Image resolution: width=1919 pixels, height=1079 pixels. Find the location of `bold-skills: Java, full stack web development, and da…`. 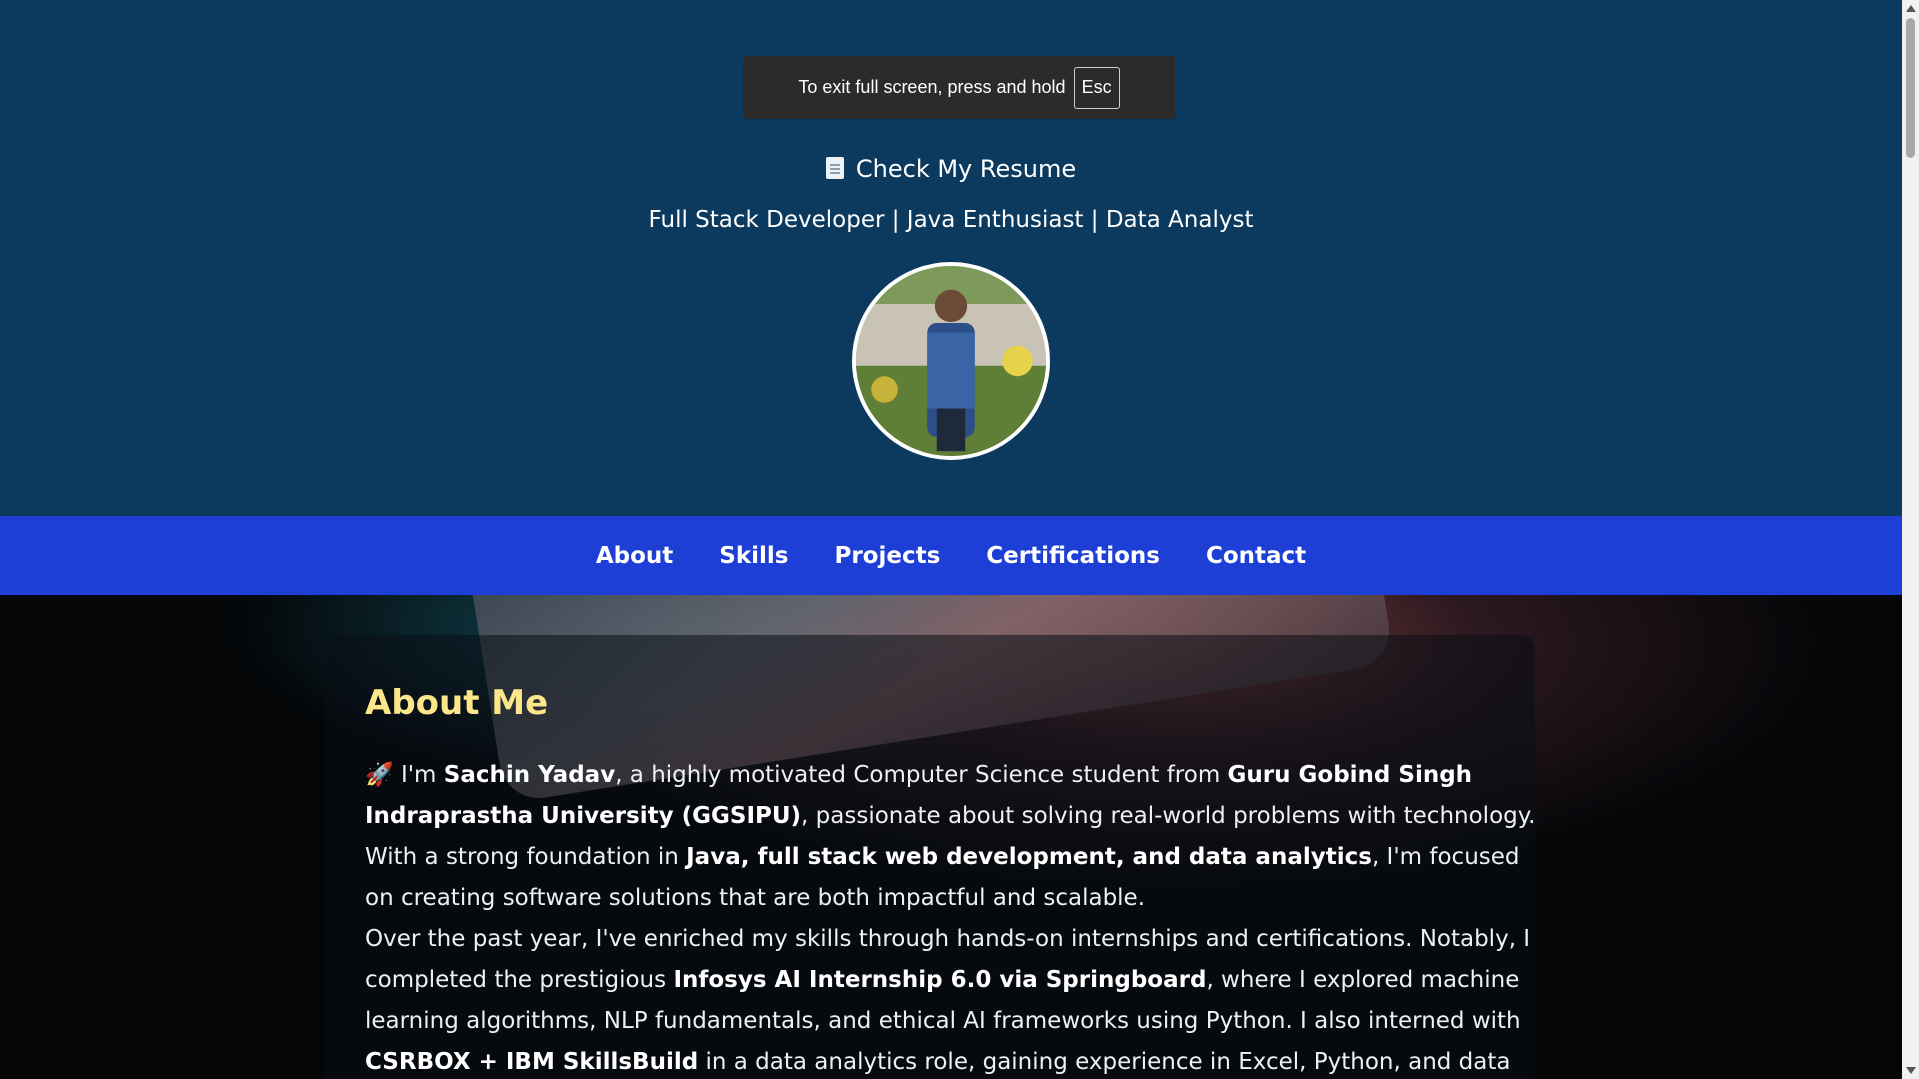

bold-skills: Java, full stack web development, and da… is located at coordinates (1029, 857).